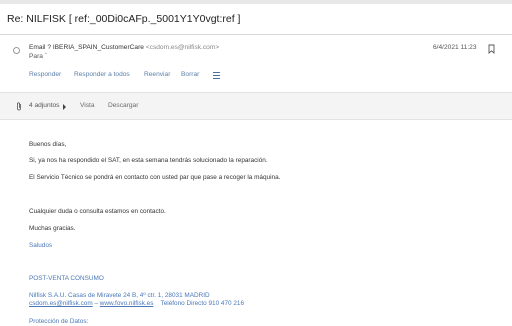 The image size is (512, 326). I want to click on attachments-bar: 4 adjuntos Vista Descargar, so click(256, 106).